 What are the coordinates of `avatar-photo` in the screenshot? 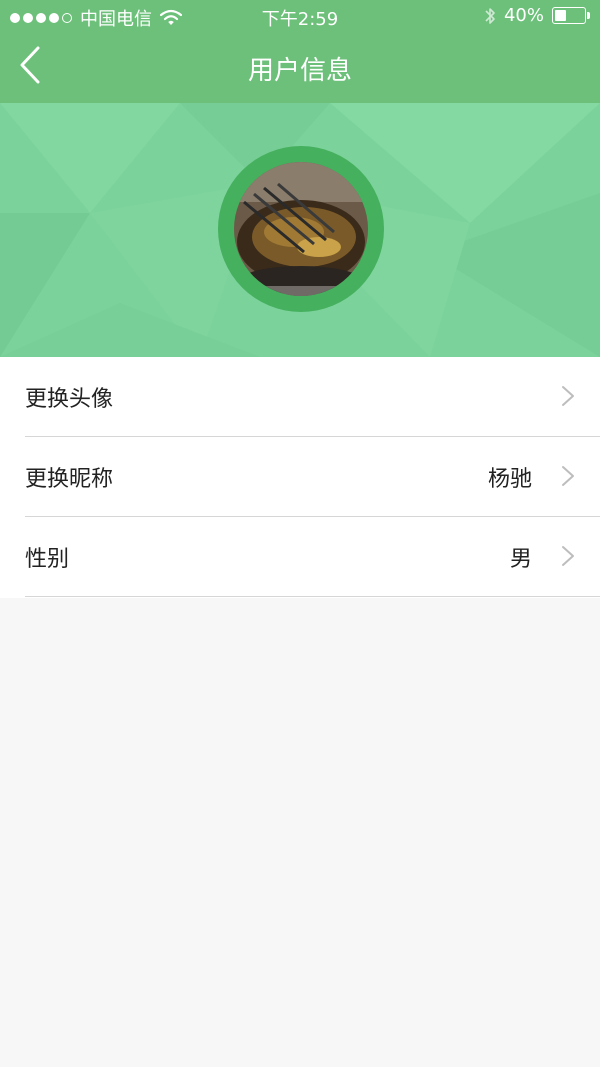 It's located at (301, 229).